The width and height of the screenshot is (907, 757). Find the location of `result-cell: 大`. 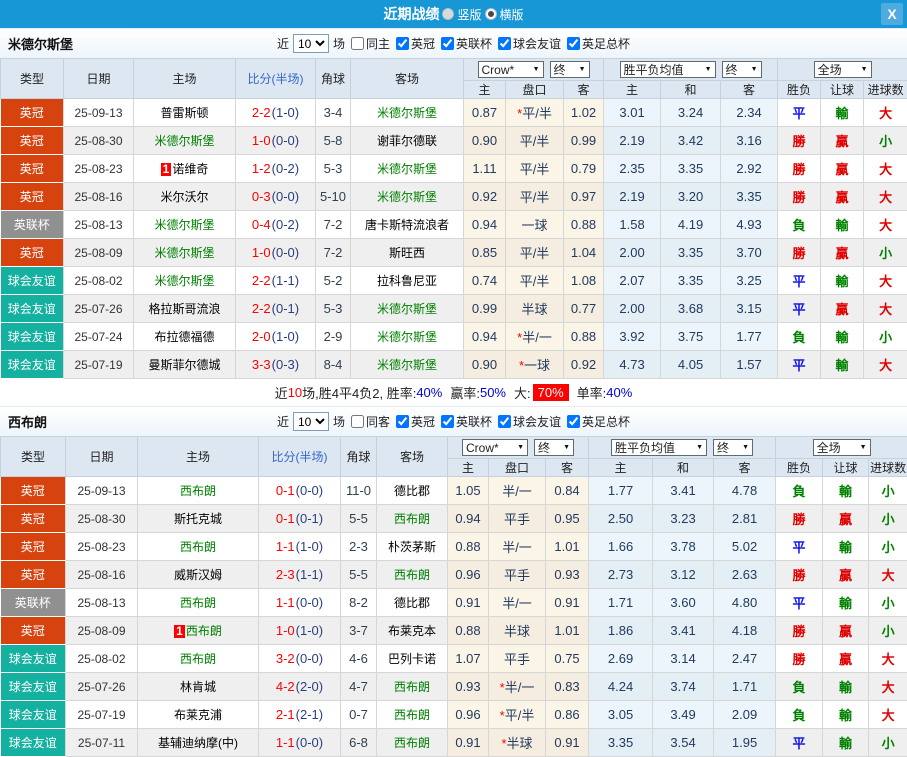

result-cell: 大 is located at coordinates (885, 281).